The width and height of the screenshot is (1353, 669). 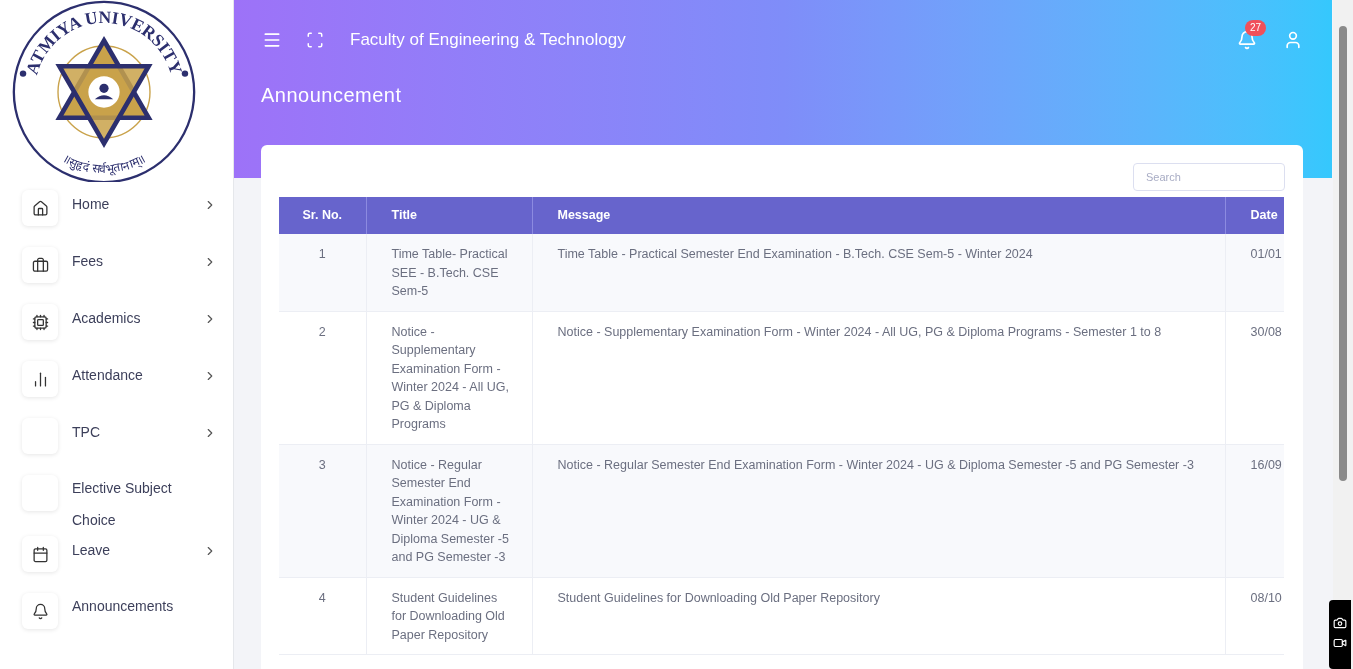 I want to click on sidebar-item: Announcements, so click(x=119, y=621).